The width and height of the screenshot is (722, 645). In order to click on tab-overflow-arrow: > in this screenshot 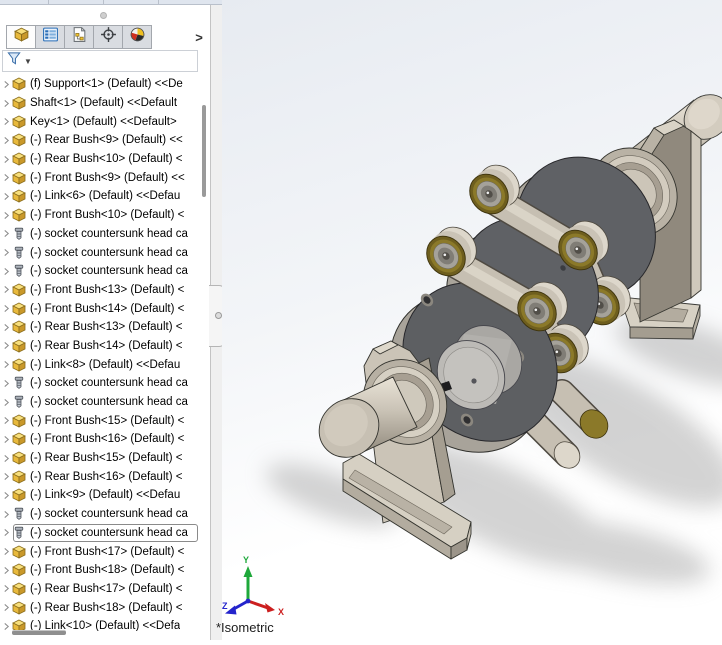, I will do `click(199, 37)`.